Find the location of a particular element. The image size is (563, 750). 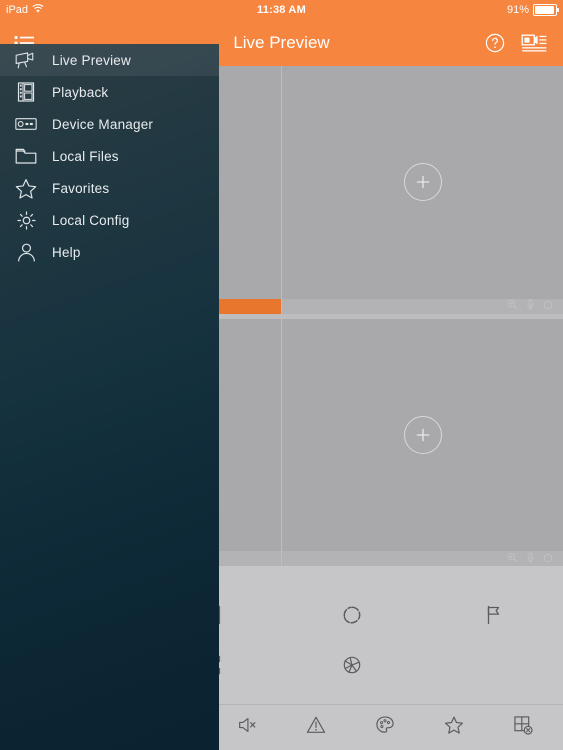

tab-close-all is located at coordinates (523, 728).